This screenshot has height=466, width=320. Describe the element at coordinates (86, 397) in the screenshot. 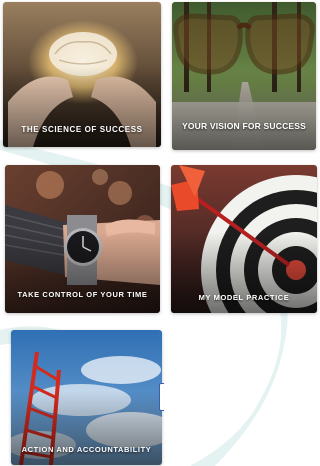

I see `tile-action-accountability: ACTION AND ACCOUNTABILITY` at that location.